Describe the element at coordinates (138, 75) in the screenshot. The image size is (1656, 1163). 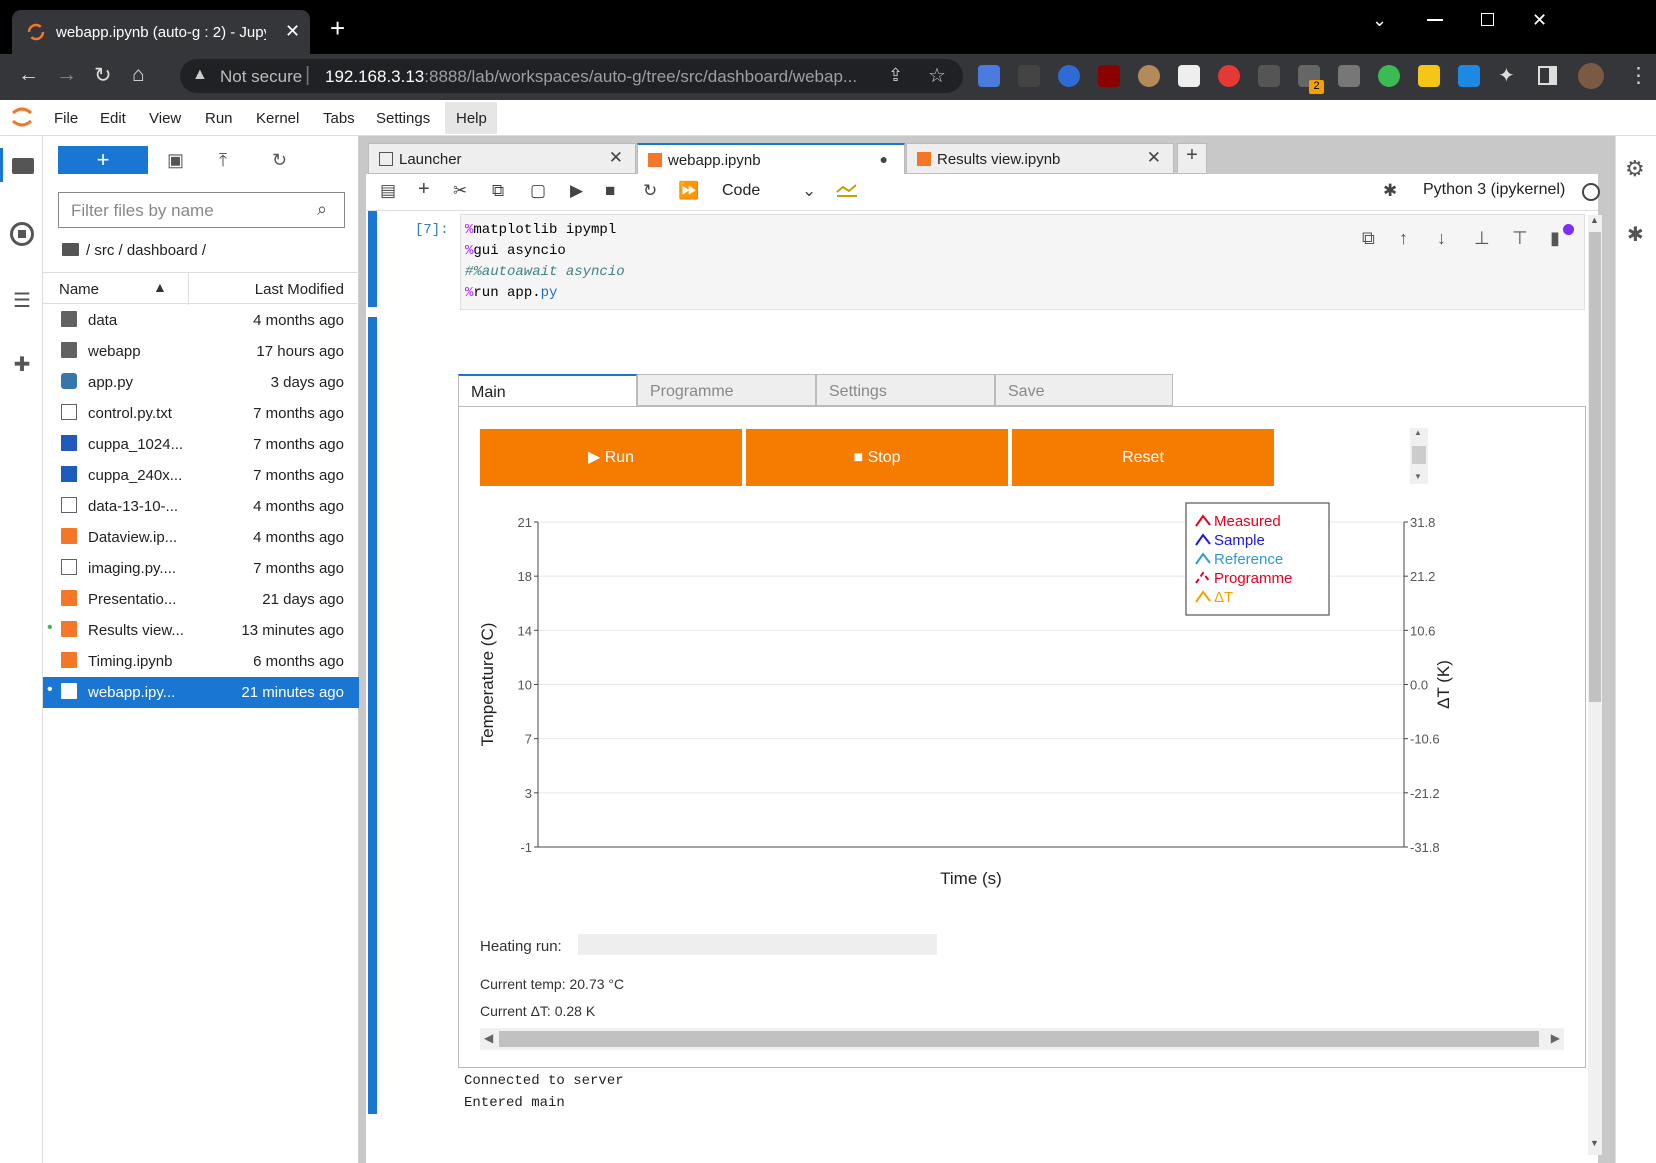
I see `home-icon: ⌂` at that location.